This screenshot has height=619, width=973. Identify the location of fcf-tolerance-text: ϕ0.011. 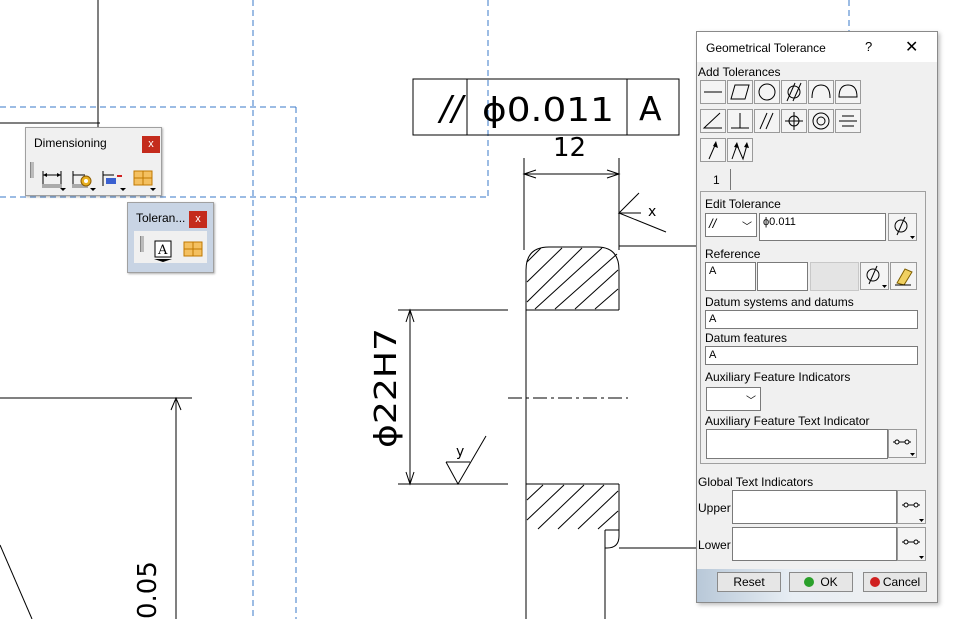
(548, 109).